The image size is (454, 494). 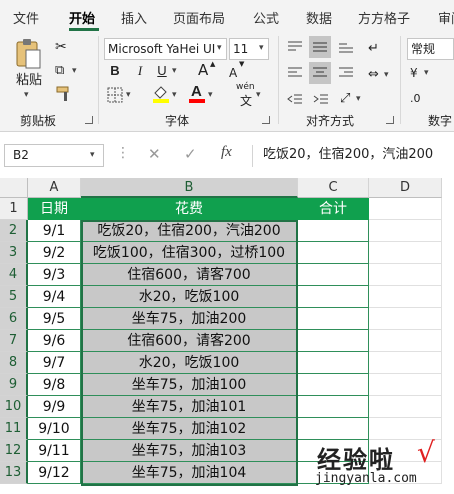 I want to click on align-left-icon, so click(x=295, y=73).